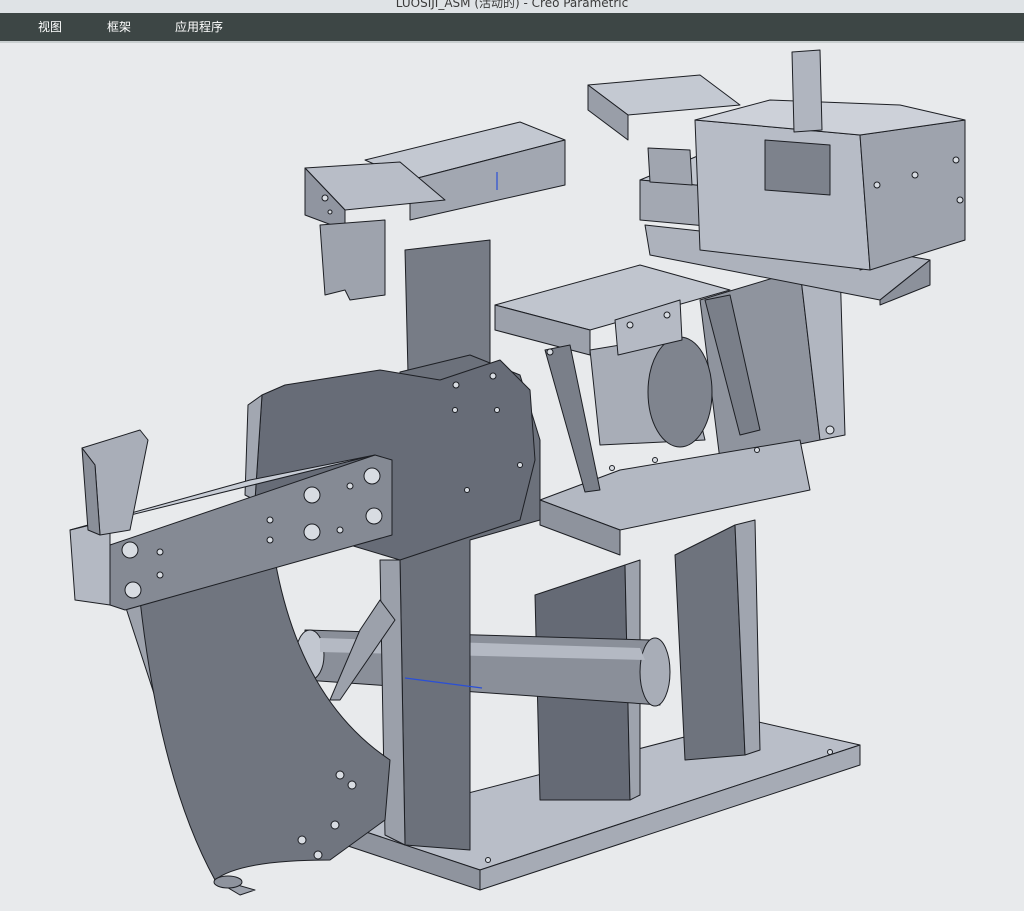 This screenshot has height=911, width=1024. I want to click on menu-bar: 视图 框架 应用程序, so click(512, 28).